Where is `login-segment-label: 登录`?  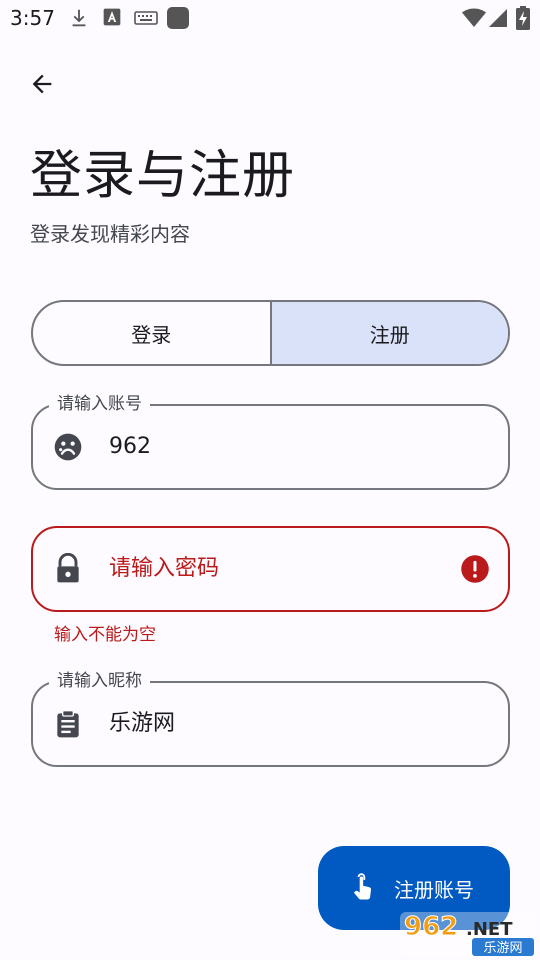 login-segment-label: 登录 is located at coordinates (151, 334).